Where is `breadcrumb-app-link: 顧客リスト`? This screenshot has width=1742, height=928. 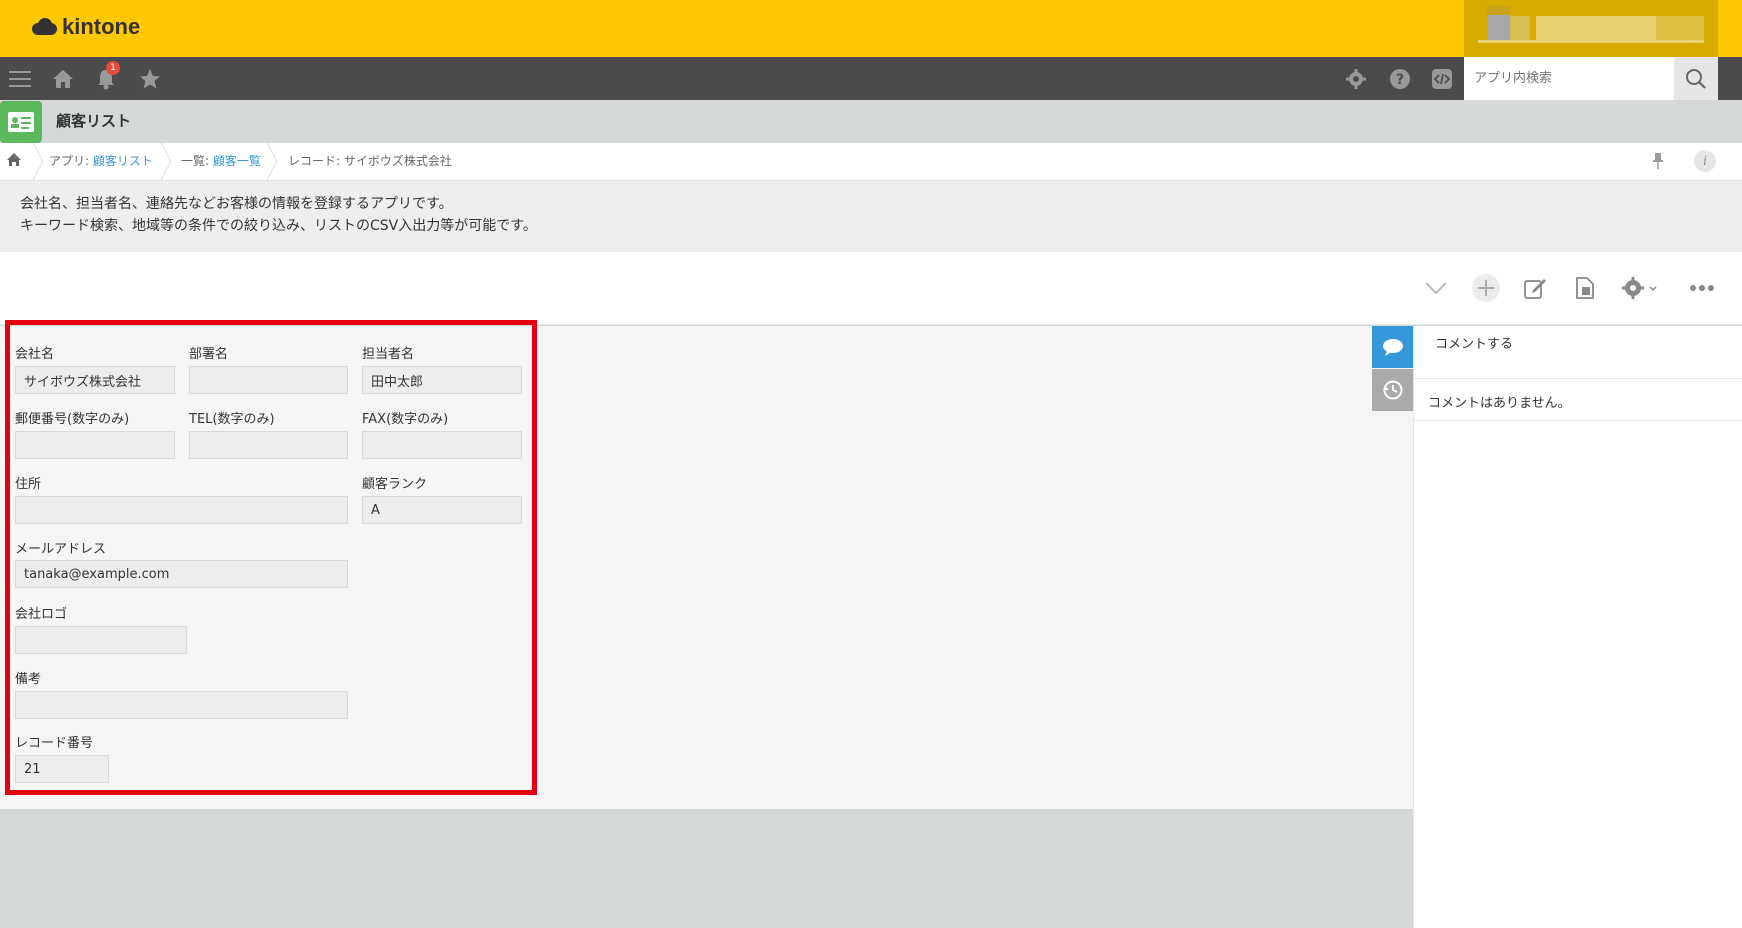
breadcrumb-app-link: 顧客リスト is located at coordinates (123, 161).